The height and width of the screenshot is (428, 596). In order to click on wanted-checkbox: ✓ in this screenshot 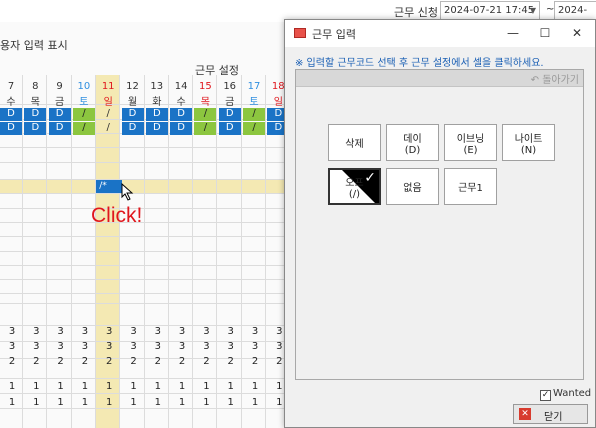, I will do `click(545, 395)`.